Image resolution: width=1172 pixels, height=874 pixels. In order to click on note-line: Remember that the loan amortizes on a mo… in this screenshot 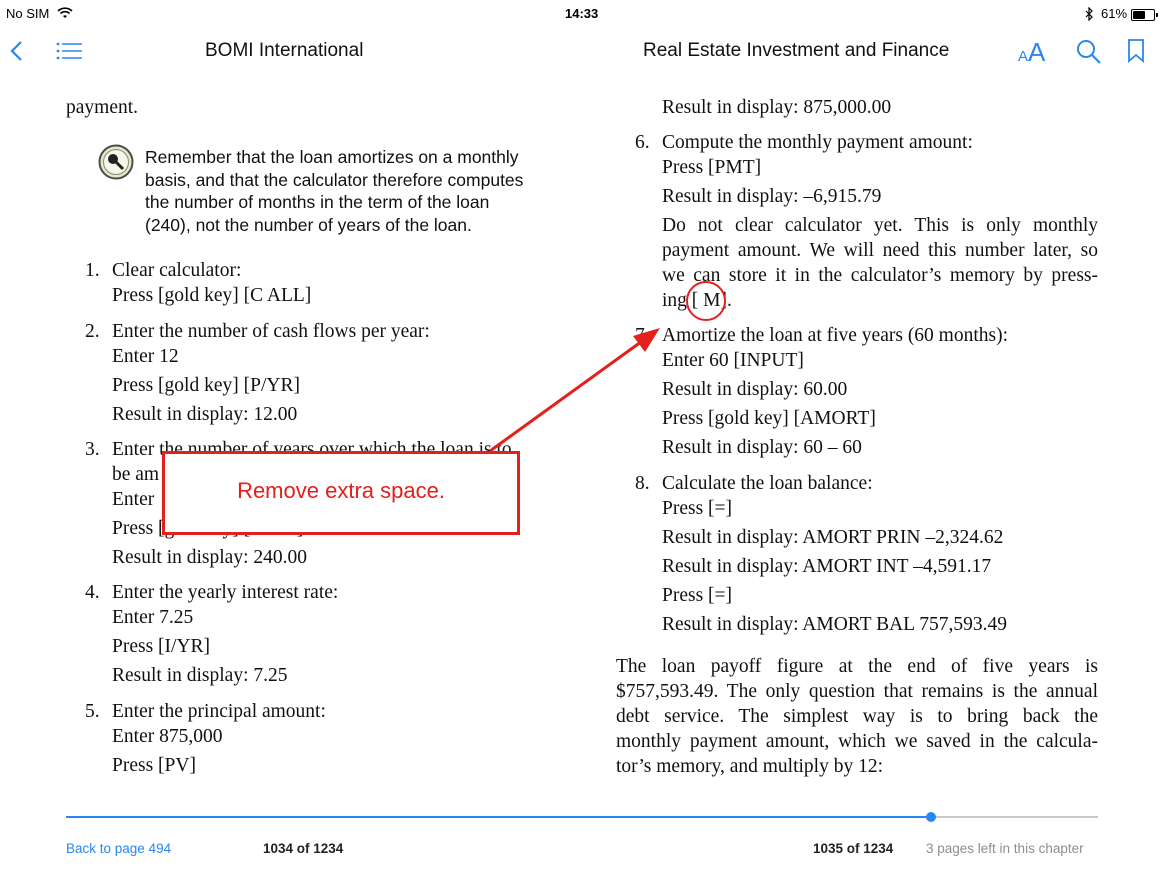, I will do `click(332, 157)`.